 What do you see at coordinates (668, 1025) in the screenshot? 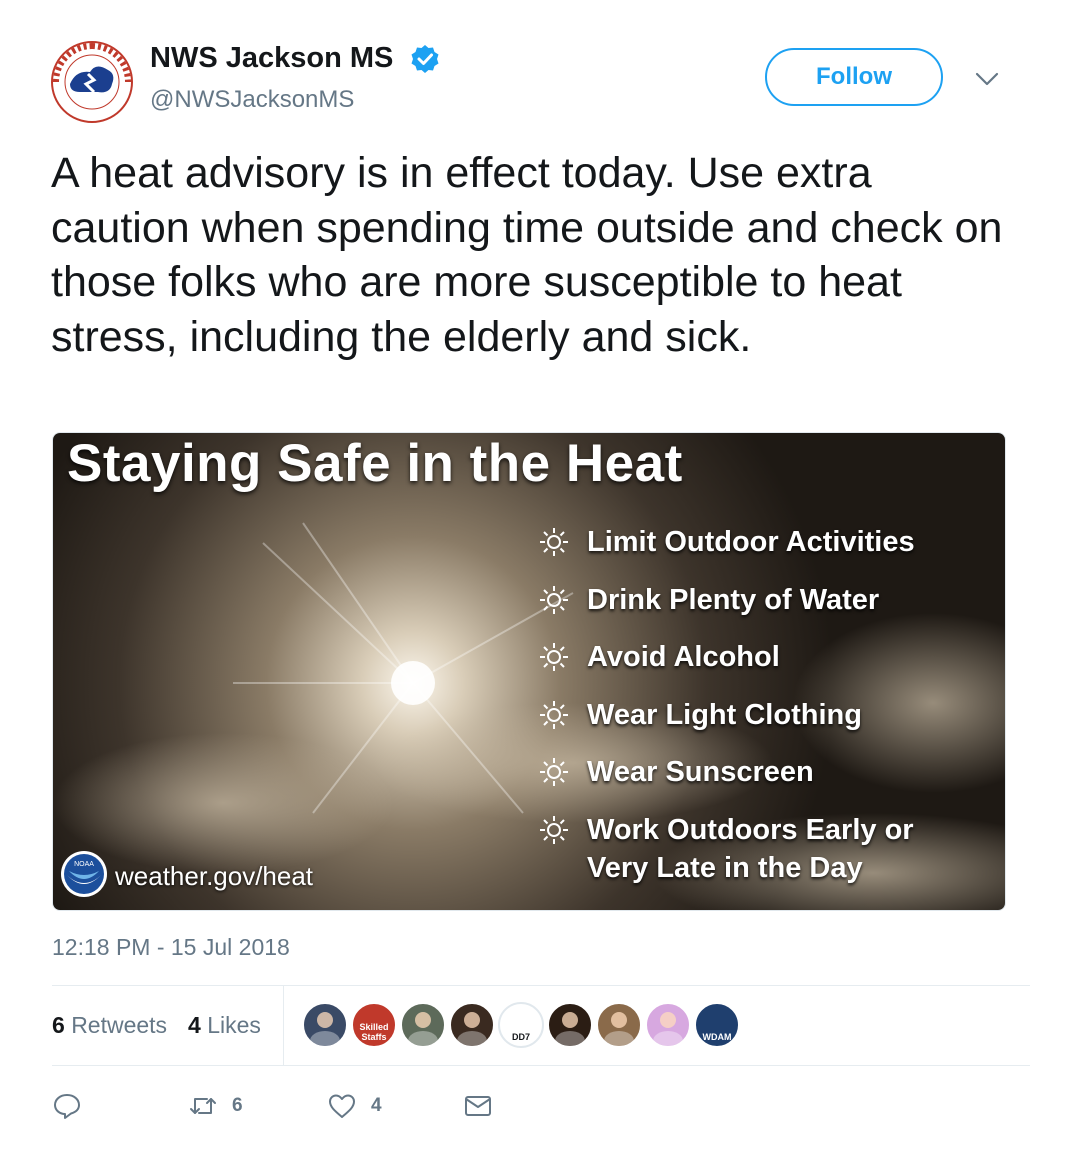
I see `liker-avatar-8-icon` at bounding box center [668, 1025].